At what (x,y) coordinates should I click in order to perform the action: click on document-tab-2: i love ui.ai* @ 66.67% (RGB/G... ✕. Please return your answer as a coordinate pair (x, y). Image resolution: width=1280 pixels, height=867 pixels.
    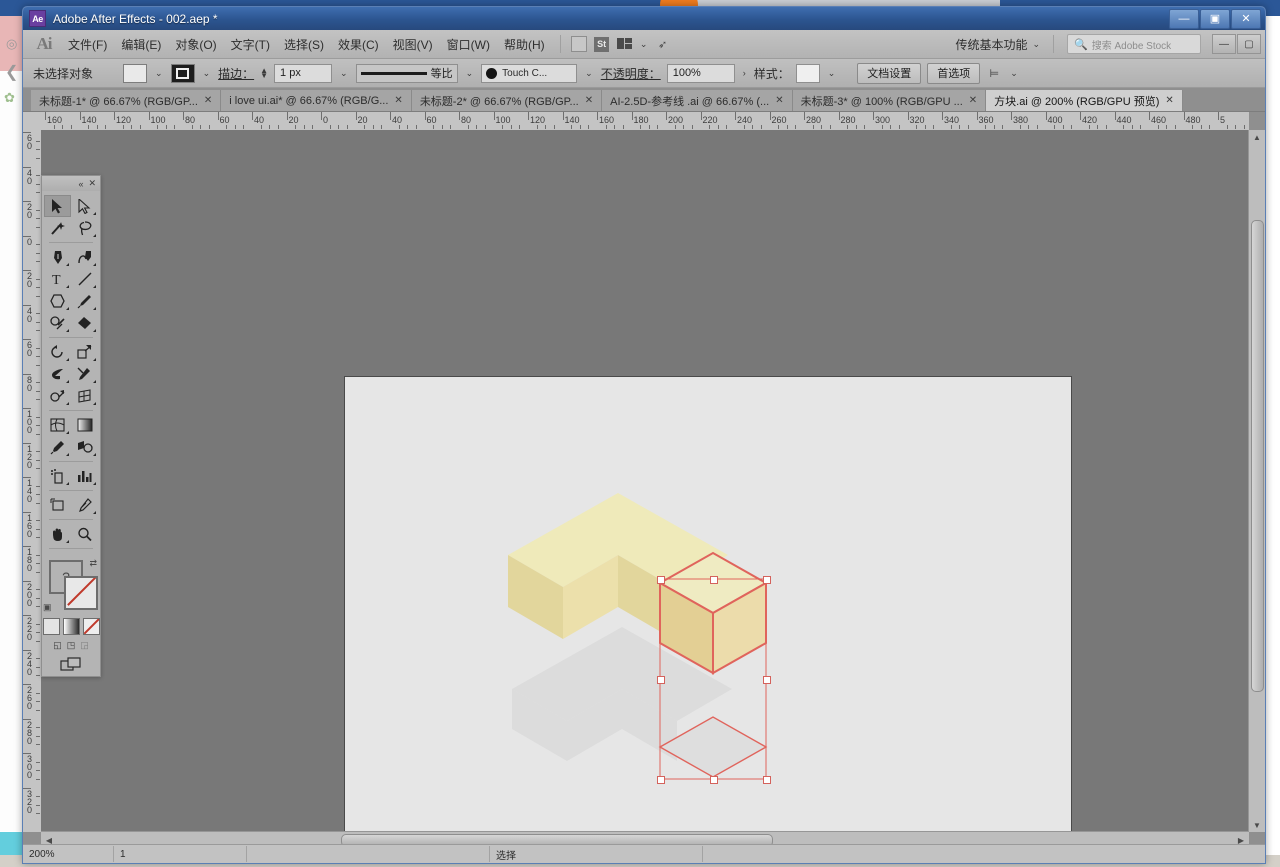
    Looking at the image, I should click on (316, 100).